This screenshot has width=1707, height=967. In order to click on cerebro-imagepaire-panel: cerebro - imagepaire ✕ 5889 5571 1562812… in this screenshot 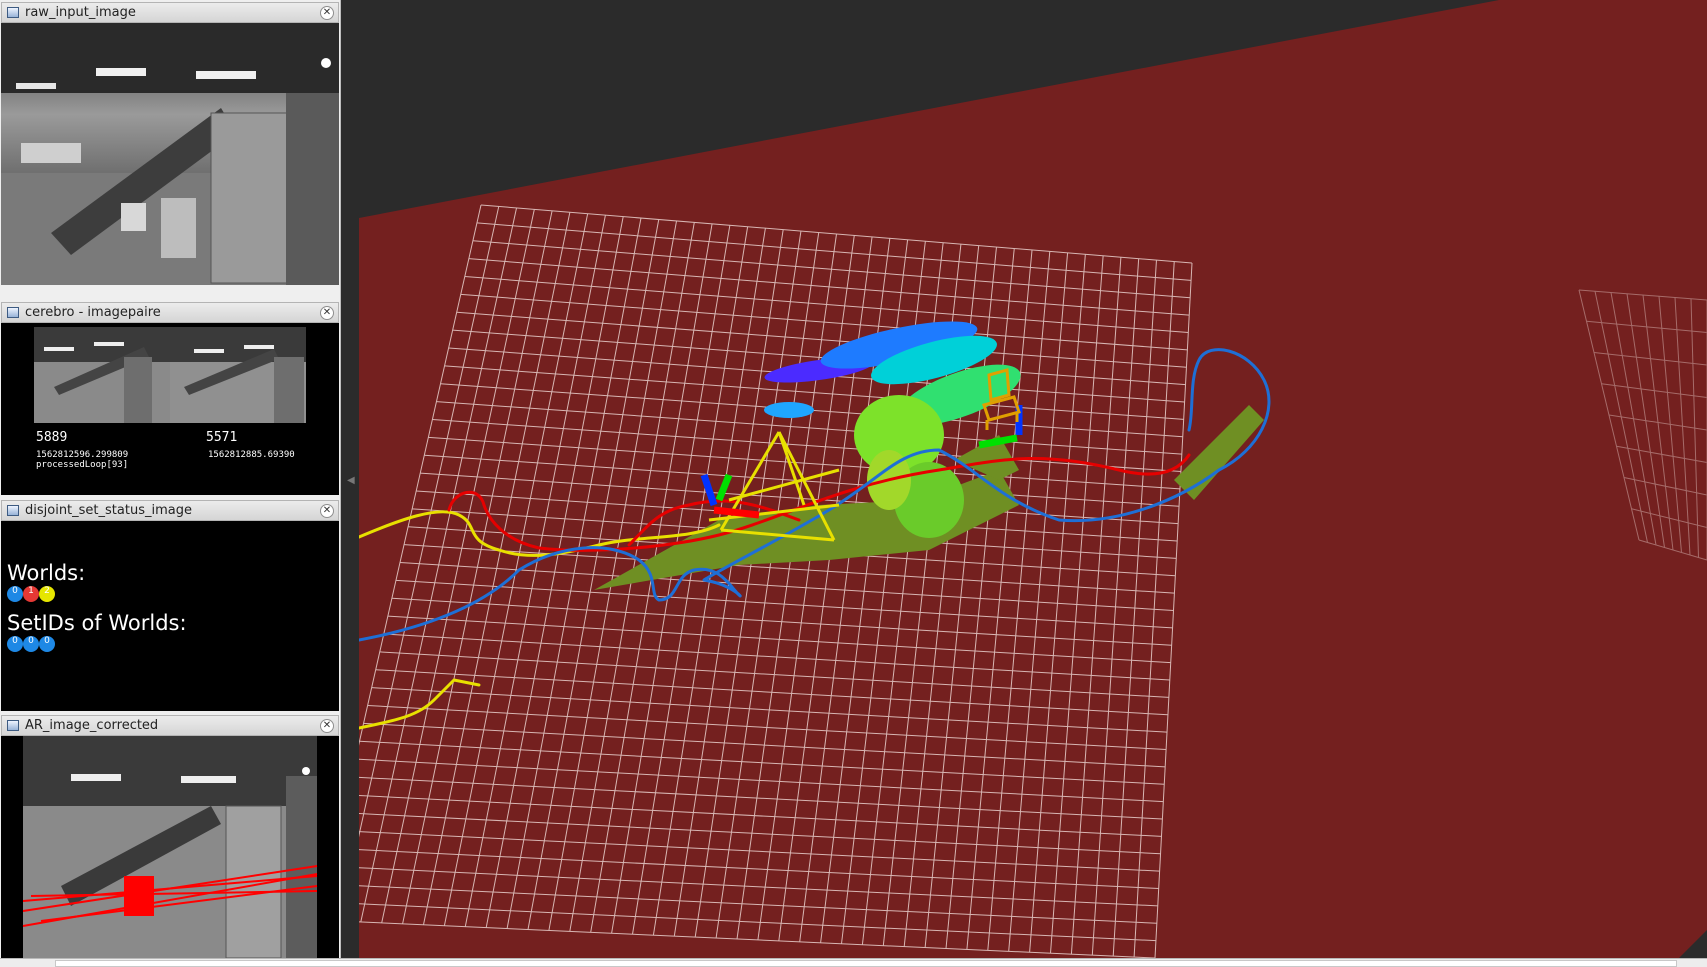, I will do `click(170, 398)`.